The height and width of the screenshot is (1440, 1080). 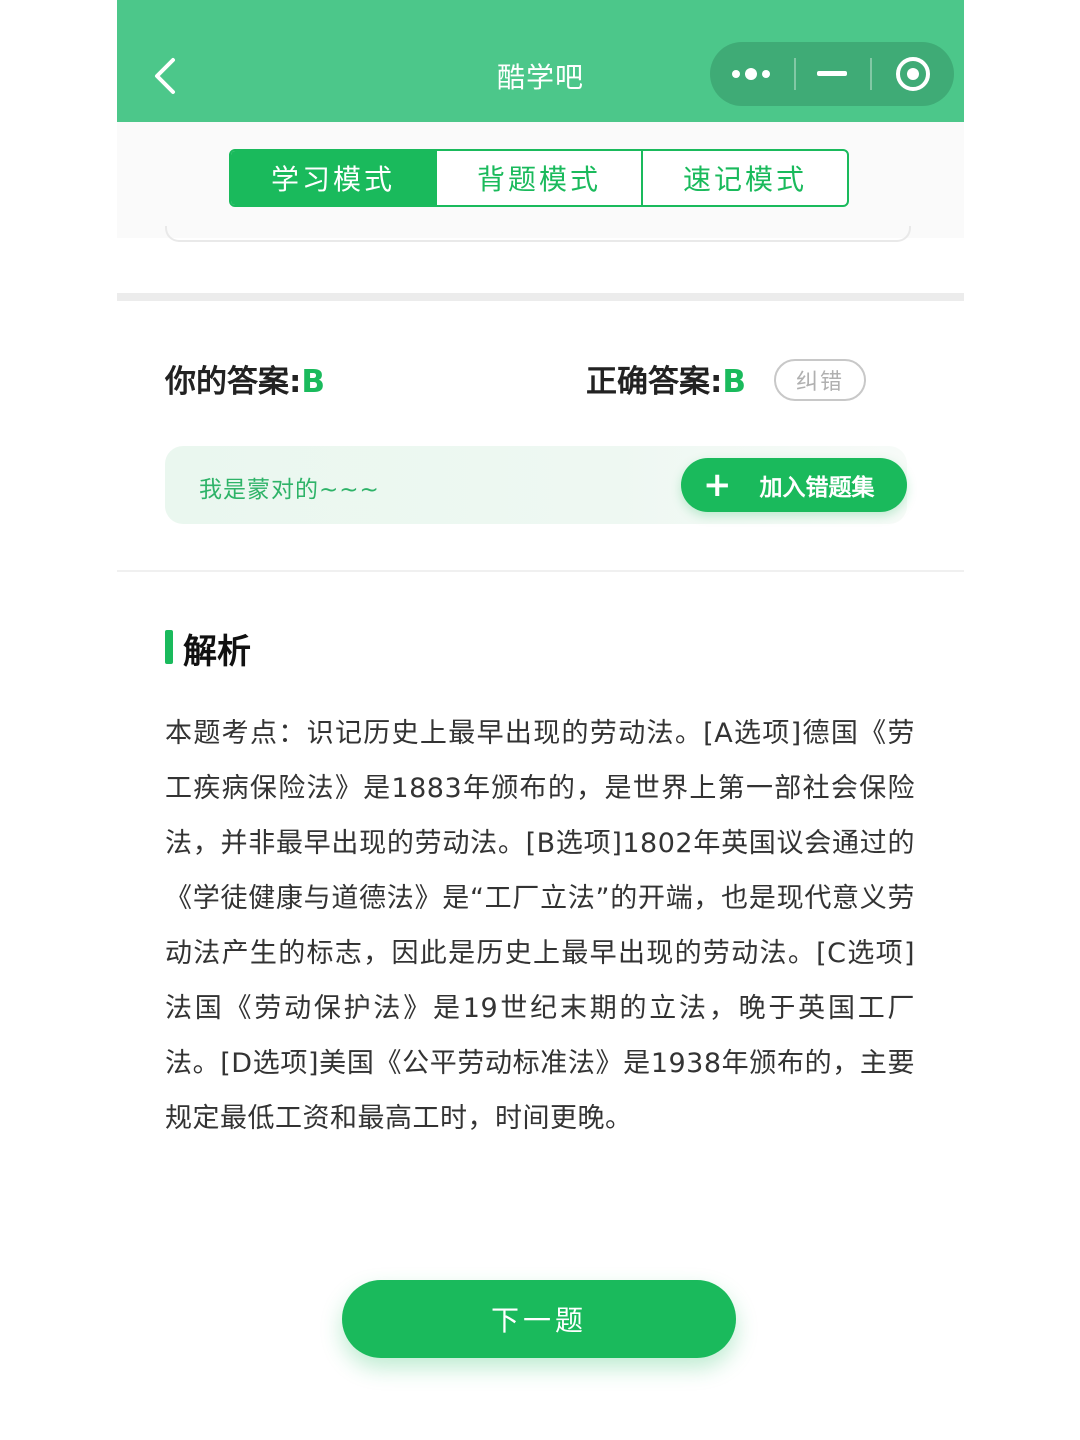 I want to click on mode-switcher-area: 学习模式 背题模式 速记模式, so click(x=540, y=180).